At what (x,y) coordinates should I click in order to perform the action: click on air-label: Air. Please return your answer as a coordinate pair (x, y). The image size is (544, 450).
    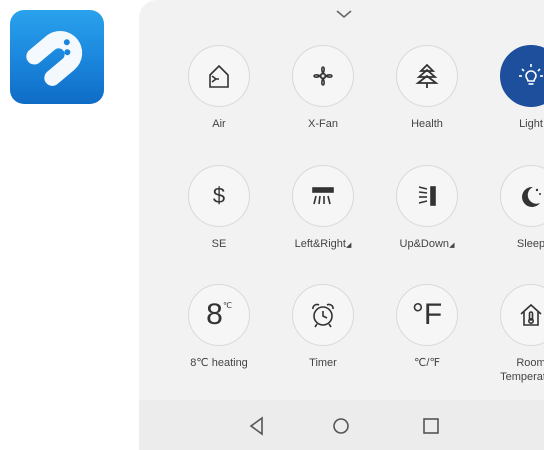
    Looking at the image, I should click on (219, 124).